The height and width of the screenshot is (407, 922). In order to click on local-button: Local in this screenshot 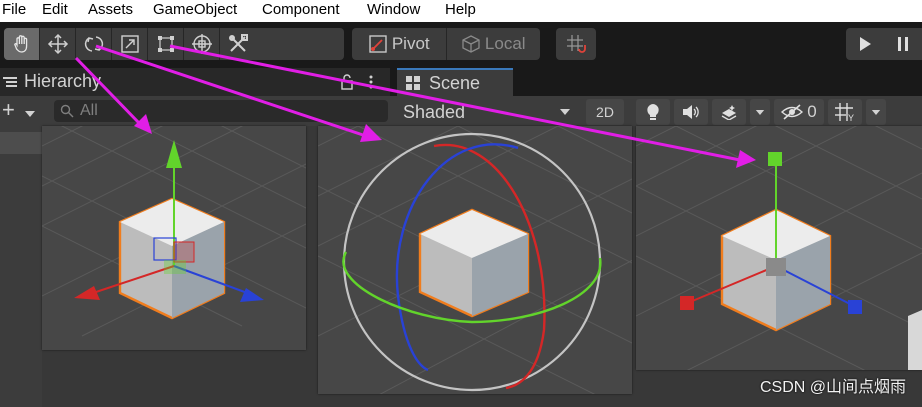, I will do `click(494, 44)`.